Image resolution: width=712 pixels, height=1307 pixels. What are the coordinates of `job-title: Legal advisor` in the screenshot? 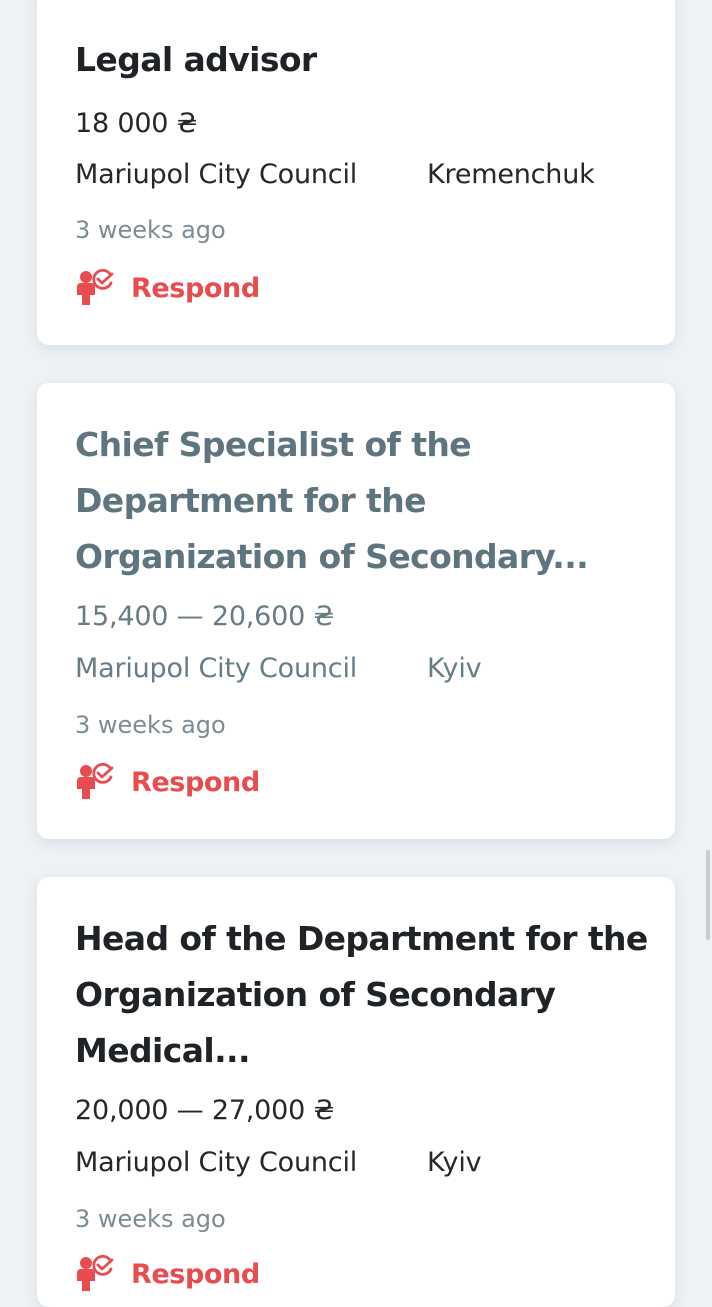 It's located at (365, 60).